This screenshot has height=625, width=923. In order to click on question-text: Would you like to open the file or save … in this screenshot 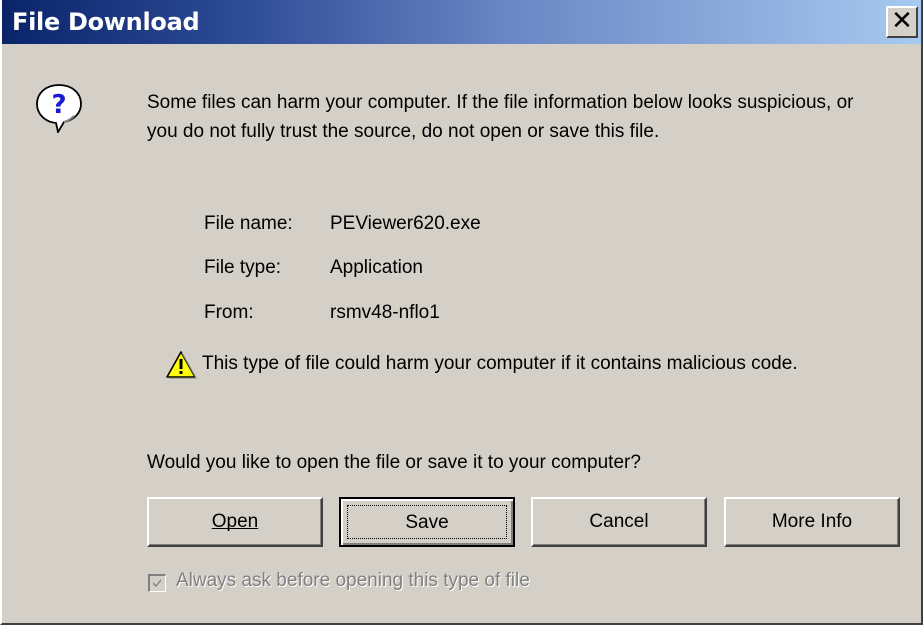, I will do `click(394, 462)`.